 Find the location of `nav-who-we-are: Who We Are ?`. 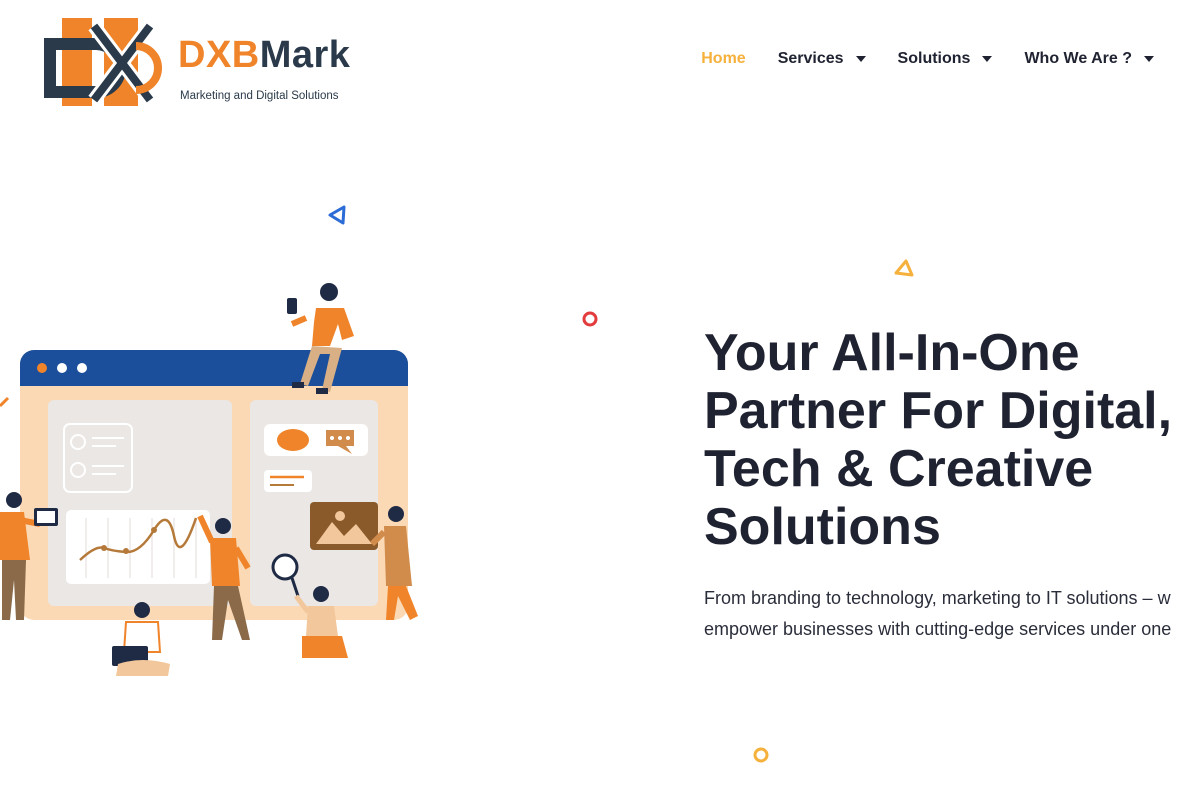

nav-who-we-are: Who We Are ? is located at coordinates (1089, 59).